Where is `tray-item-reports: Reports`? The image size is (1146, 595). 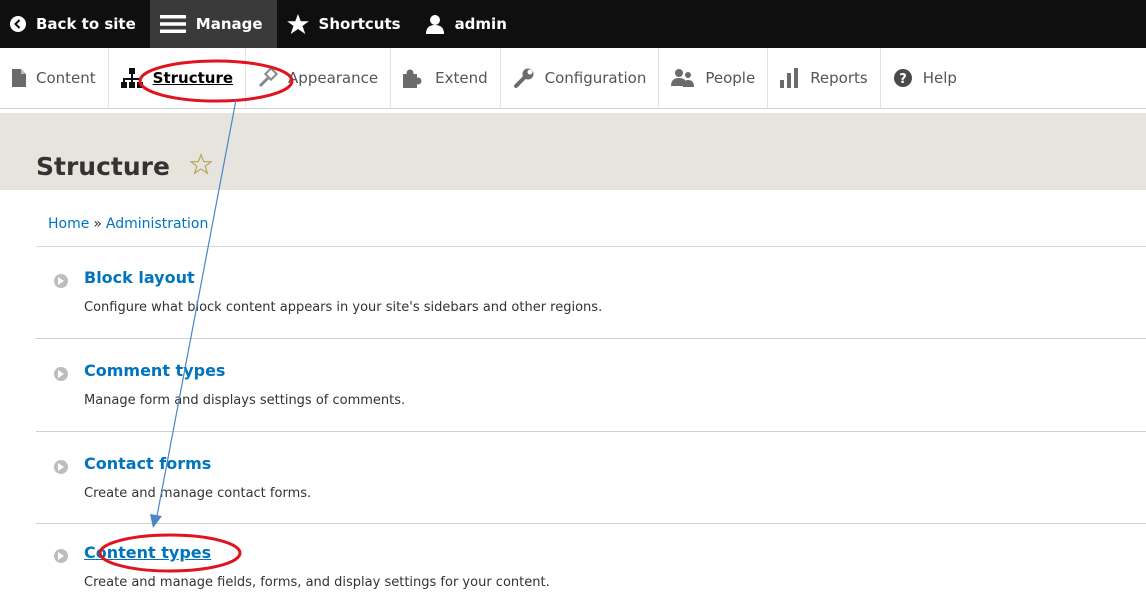 tray-item-reports: Reports is located at coordinates (824, 78).